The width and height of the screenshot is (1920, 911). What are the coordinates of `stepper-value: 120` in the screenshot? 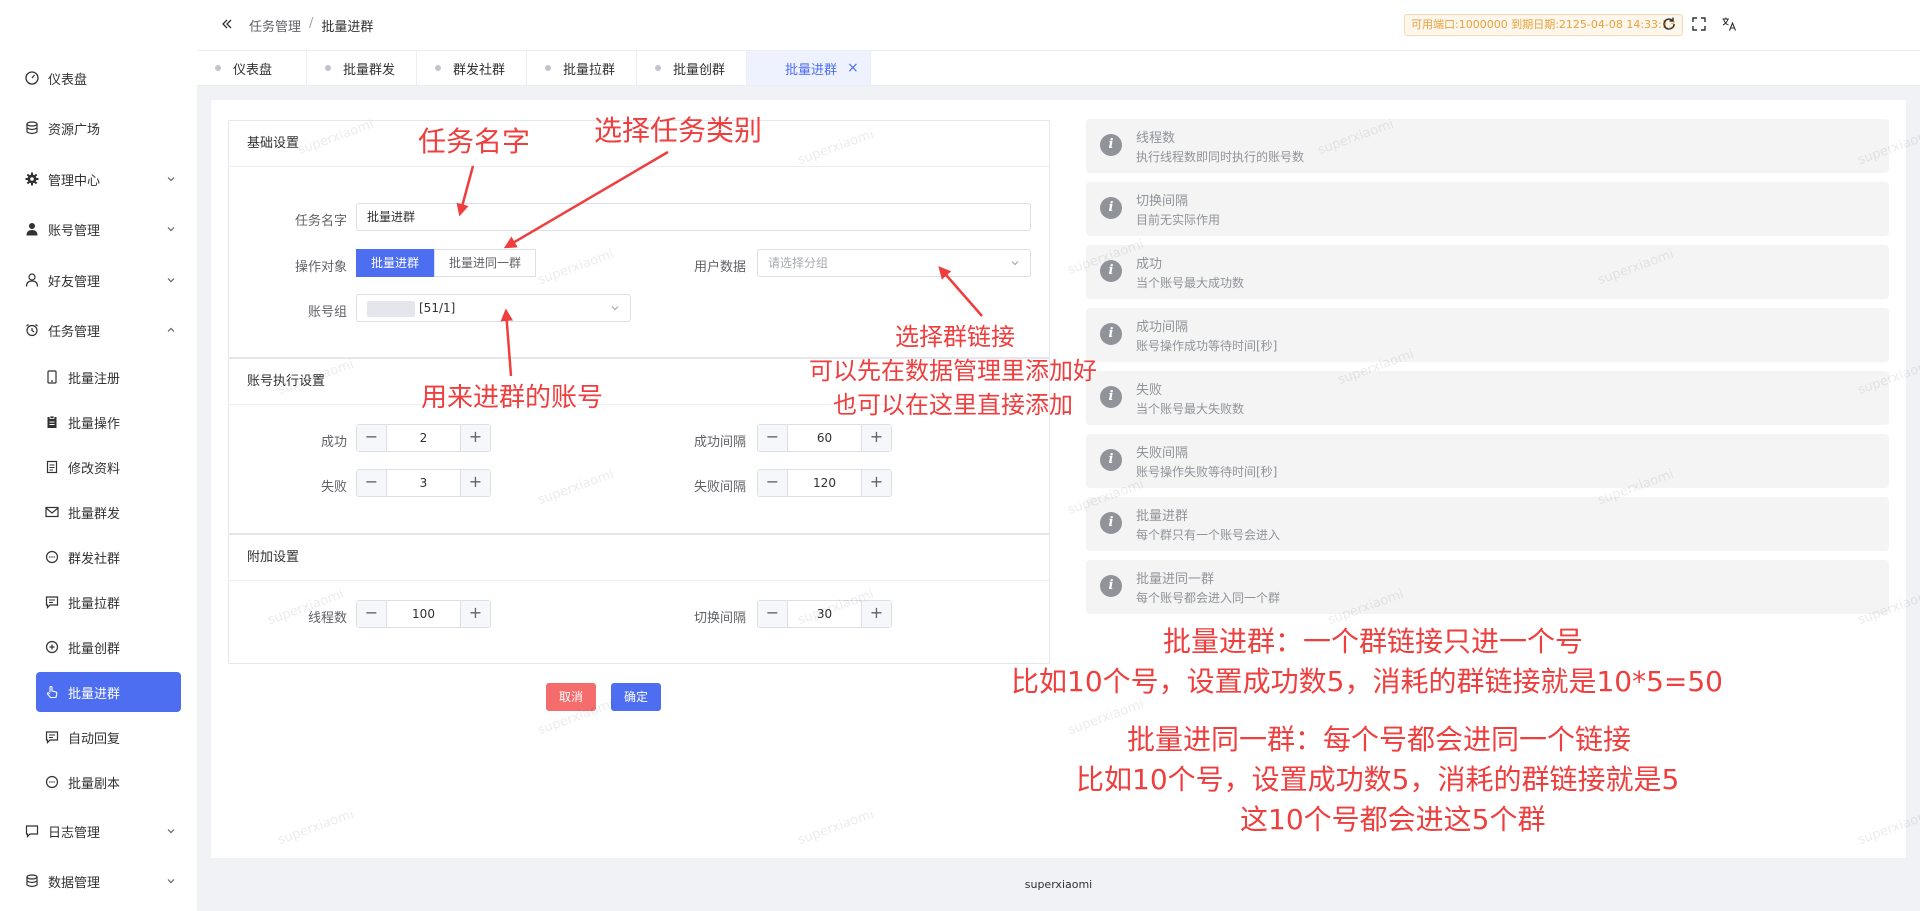 It's located at (824, 483).